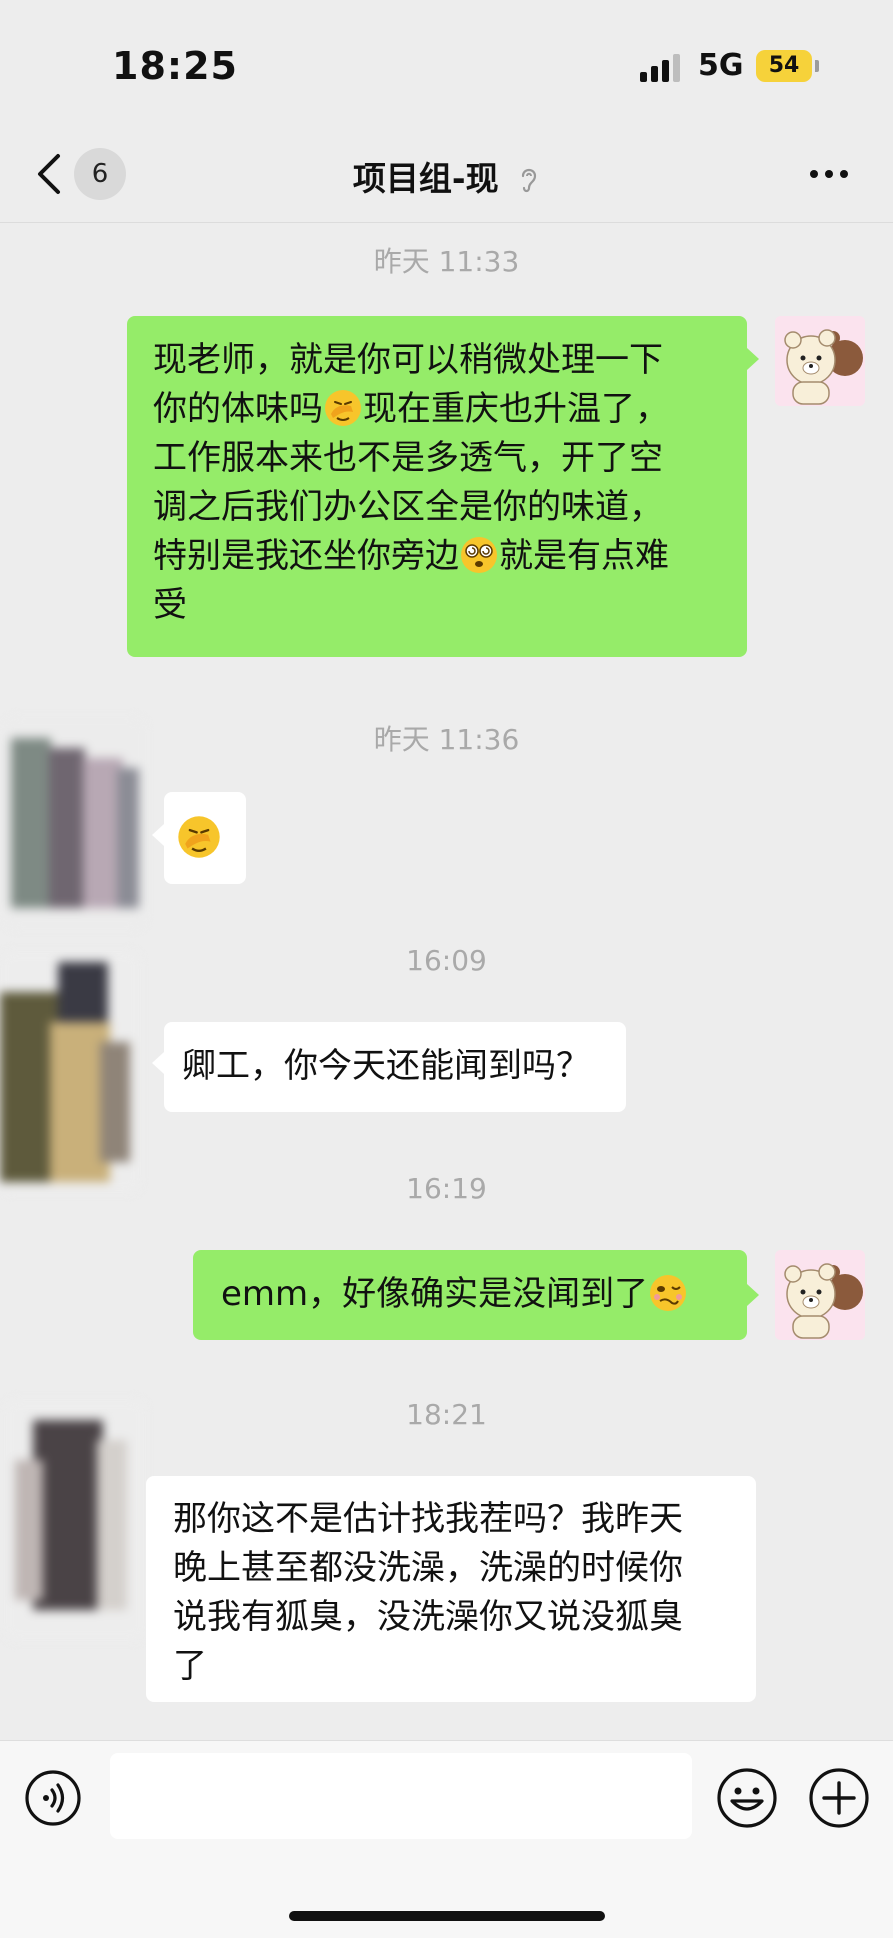 The width and height of the screenshot is (893, 1938). Describe the element at coordinates (721, 65) in the screenshot. I see `network-label: 5G` at that location.